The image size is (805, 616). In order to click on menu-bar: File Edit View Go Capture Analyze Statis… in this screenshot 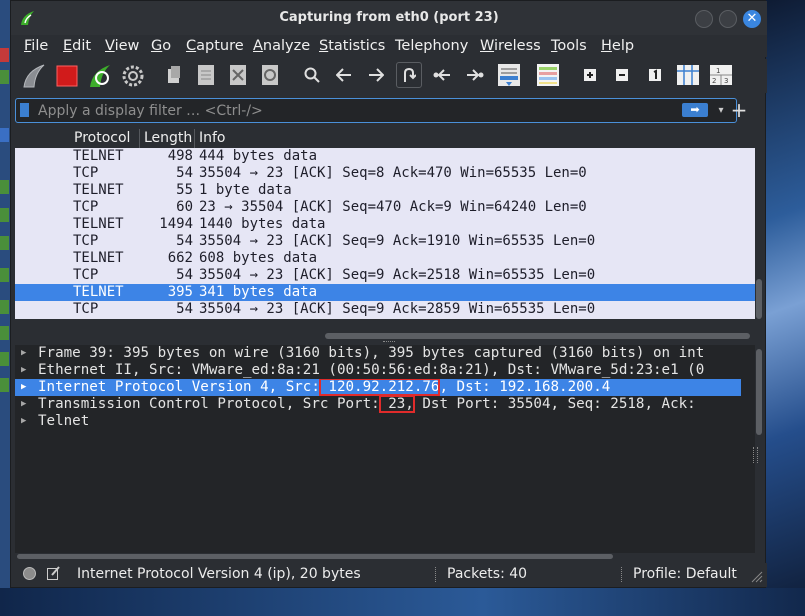, I will do `click(389, 46)`.